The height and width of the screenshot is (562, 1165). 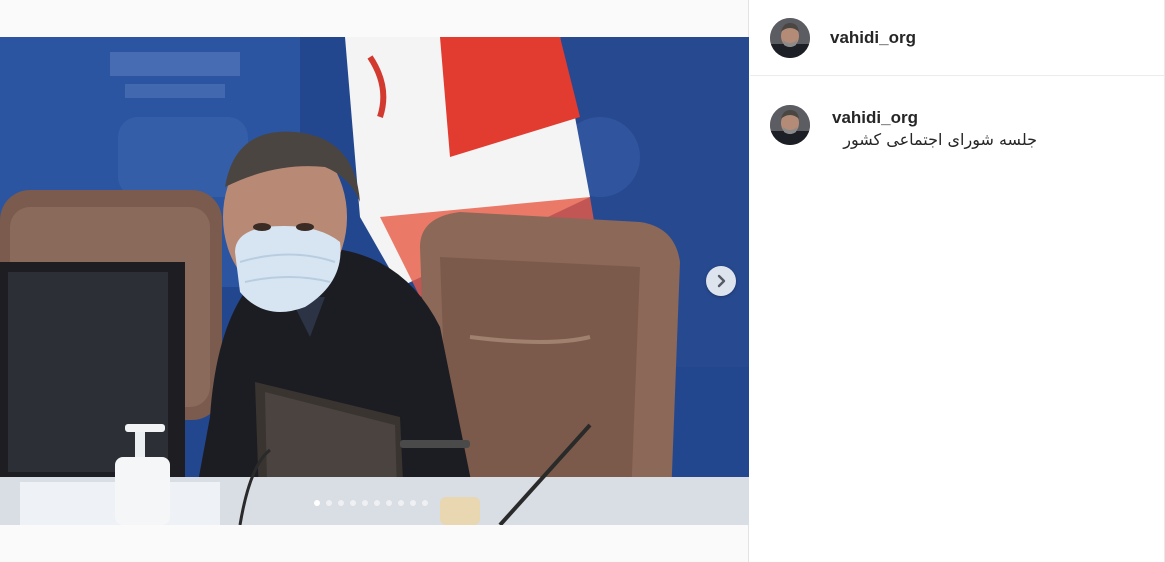 I want to click on caption-username: vahidi_org, so click(x=875, y=118).